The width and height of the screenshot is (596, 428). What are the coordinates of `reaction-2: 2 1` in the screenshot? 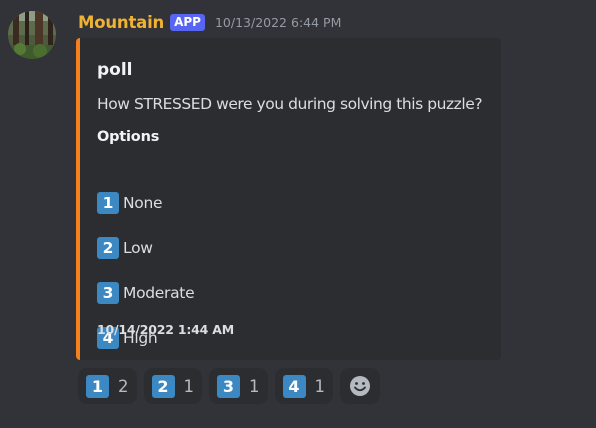 It's located at (172, 386).